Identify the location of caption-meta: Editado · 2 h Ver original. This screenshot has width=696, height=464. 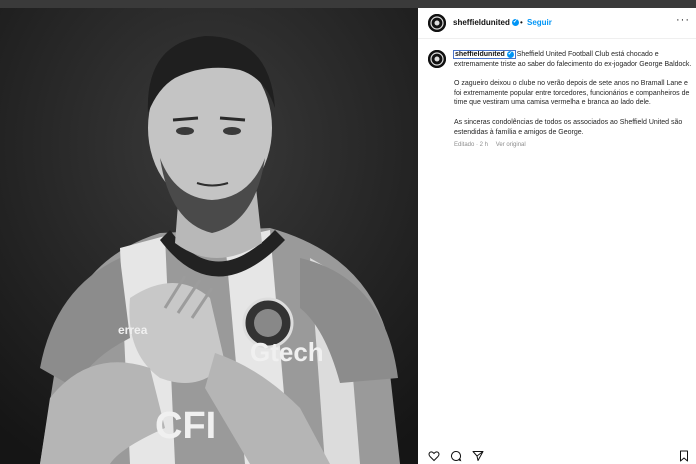
(573, 146).